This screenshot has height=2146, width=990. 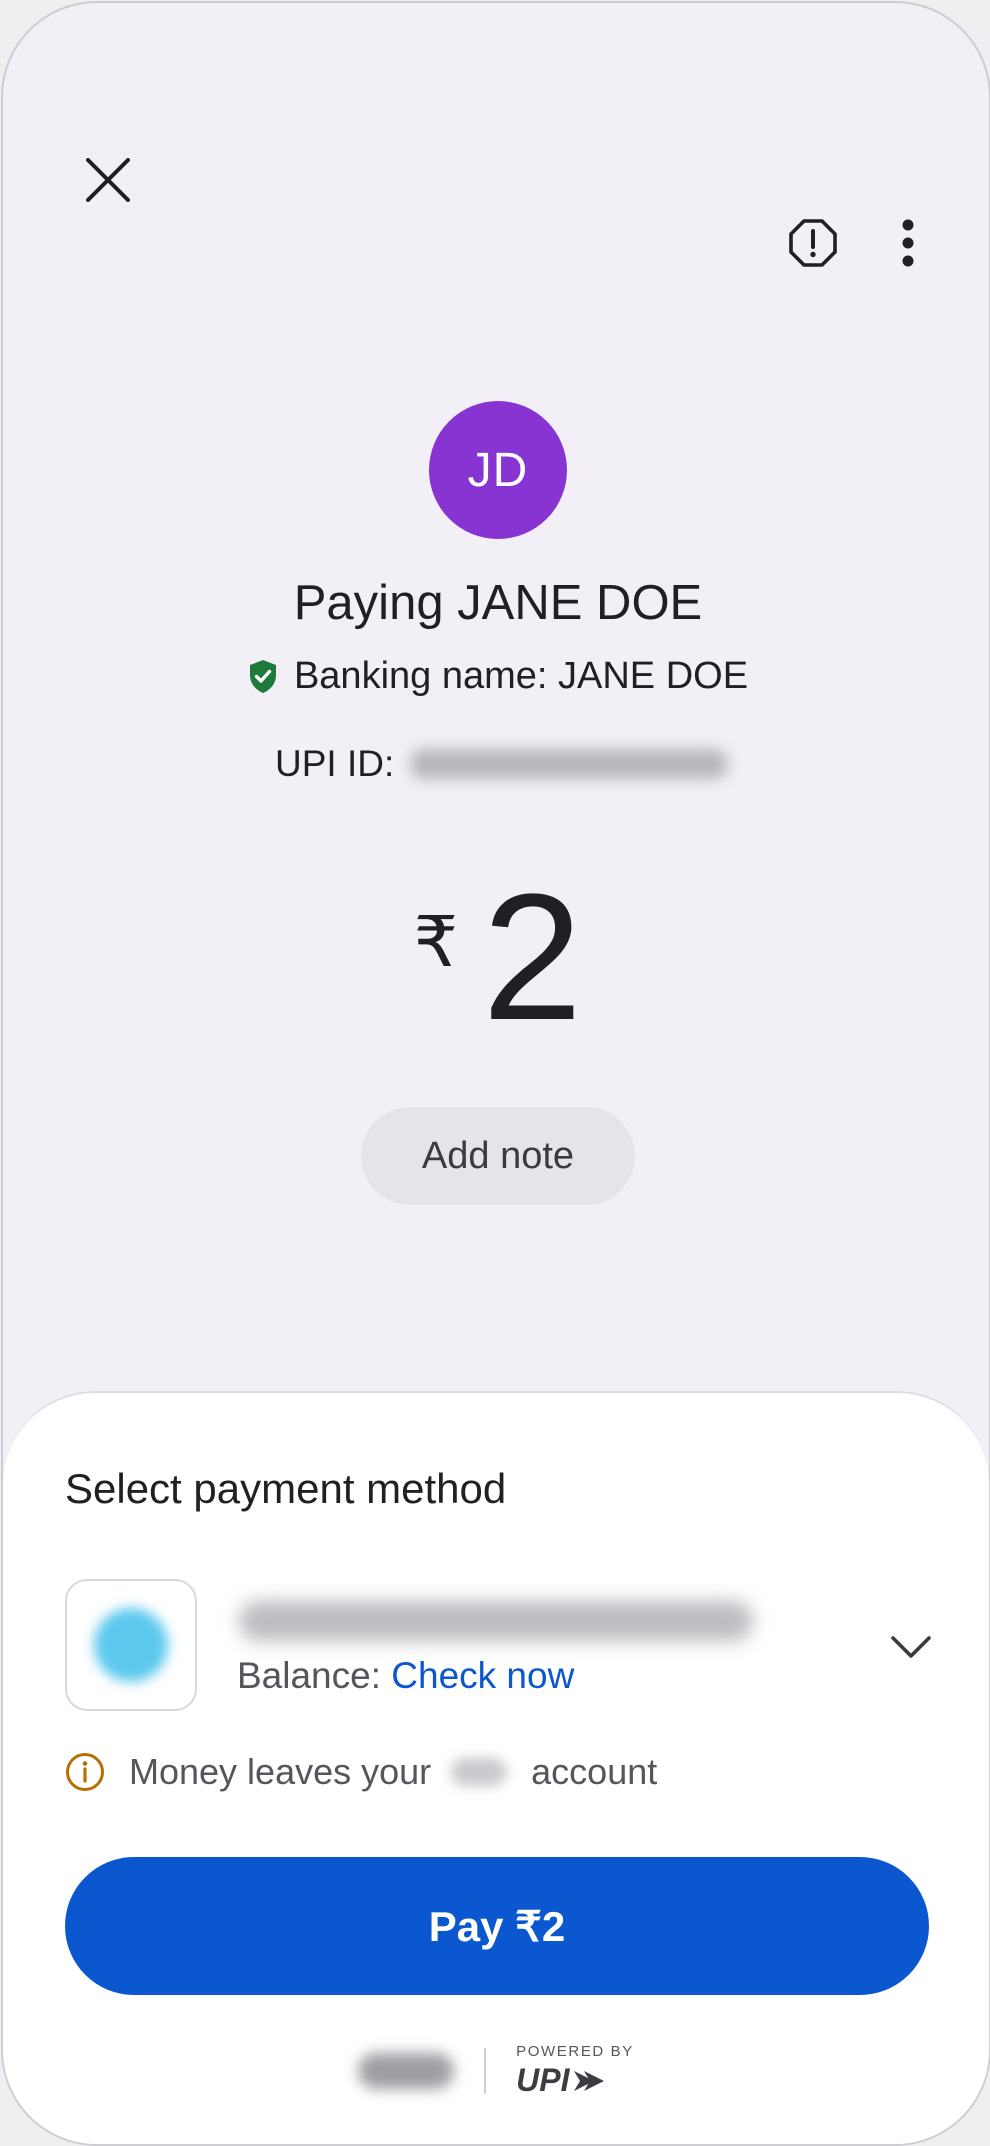 I want to click on chevron-down-icon, so click(x=911, y=1647).